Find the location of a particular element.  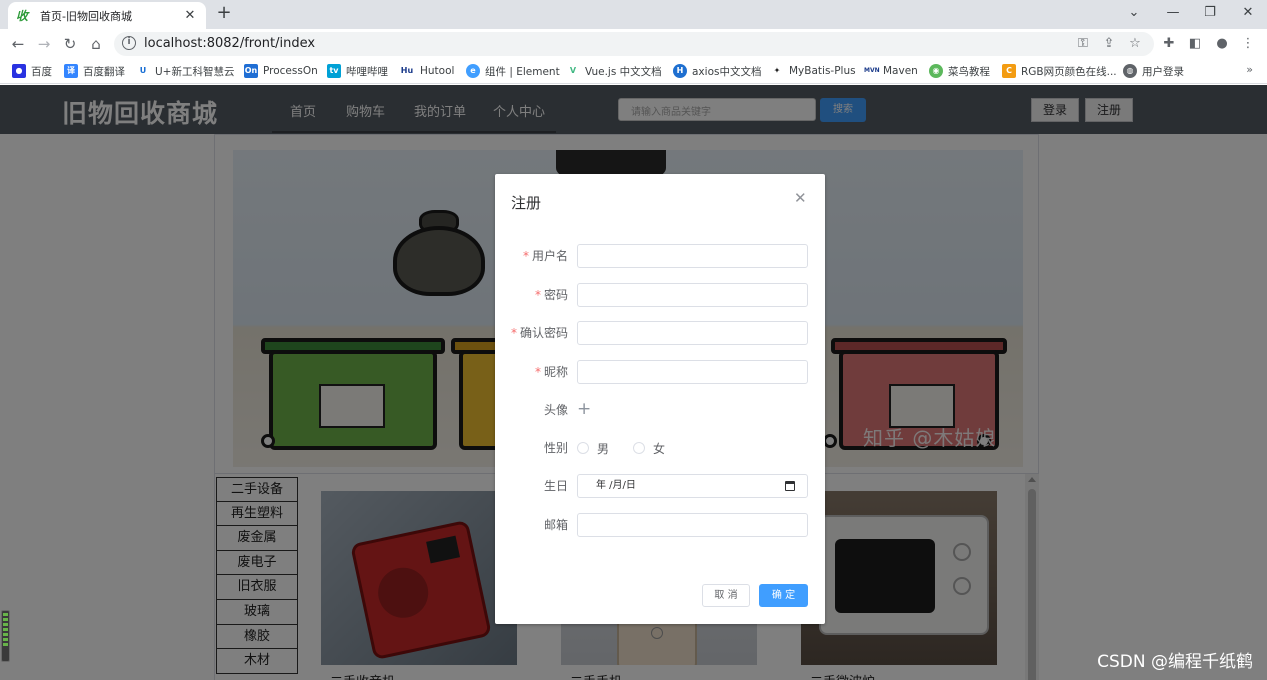

bookmark-u-plus: U U+新工科智慧云 is located at coordinates (185, 71).